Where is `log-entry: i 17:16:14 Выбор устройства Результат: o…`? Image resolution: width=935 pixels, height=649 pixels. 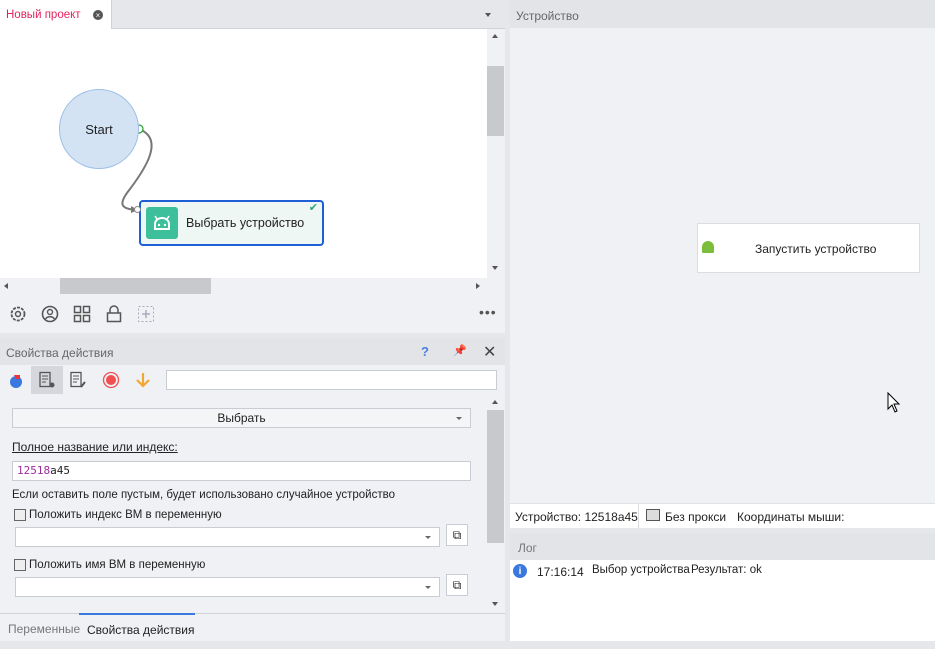
log-entry: i 17:16:14 Выбор устройства Результат: o… is located at coordinates (722, 571).